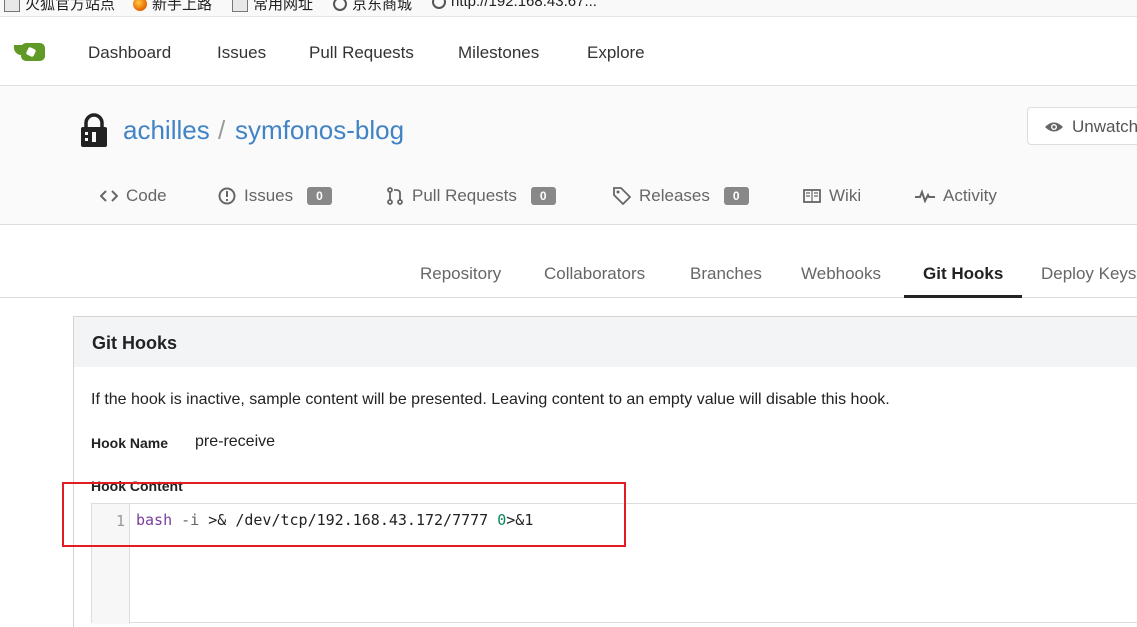  I want to click on hook-name-label: Hook Name, so click(130, 443).